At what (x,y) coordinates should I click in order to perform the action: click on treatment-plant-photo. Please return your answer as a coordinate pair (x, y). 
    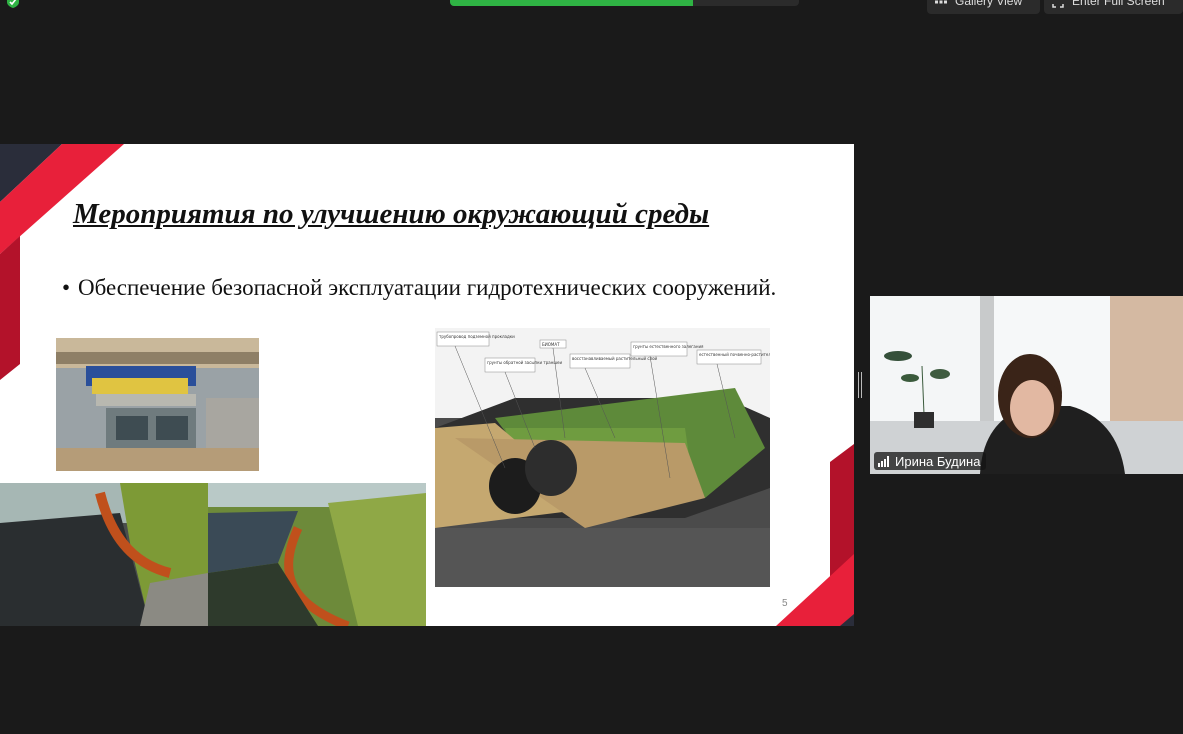
    Looking at the image, I should click on (157, 404).